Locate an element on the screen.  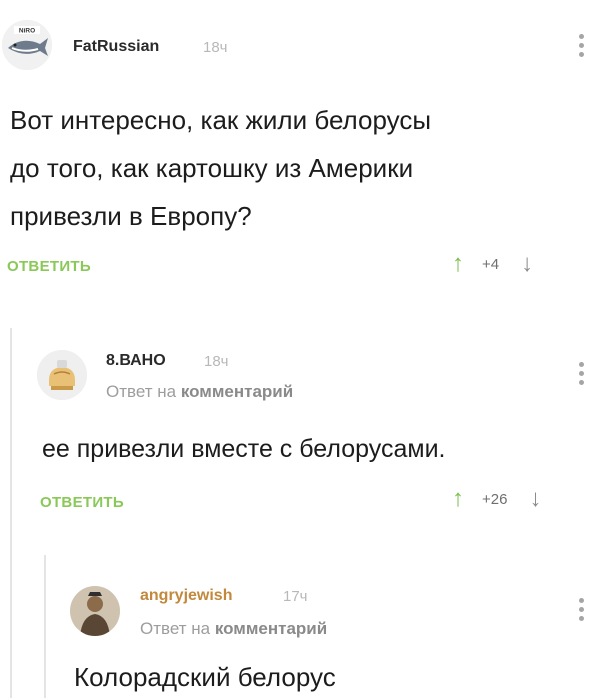
comment-text: Колорадский белорус is located at coordinates (205, 677).